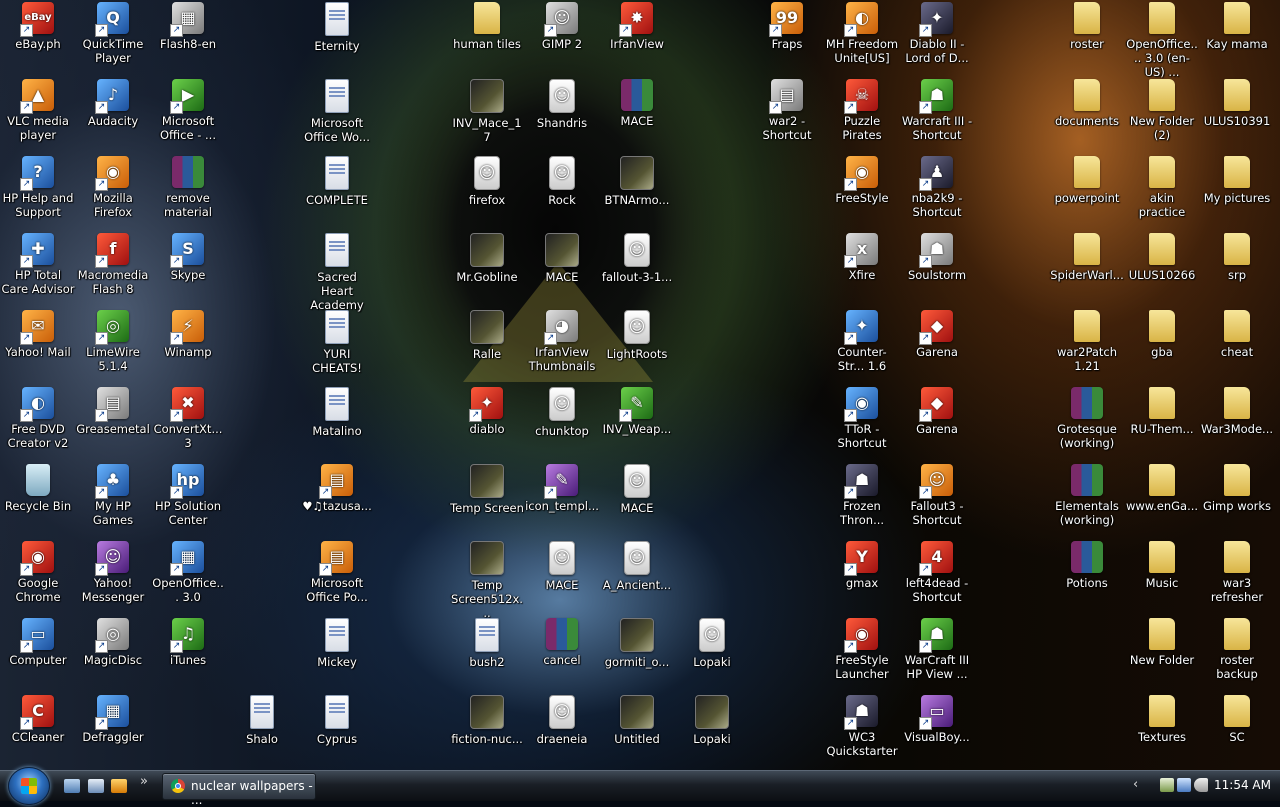 The width and height of the screenshot is (1280, 807). What do you see at coordinates (1237, 499) in the screenshot?
I see `desktop-icon-gimp-works: Gimp works` at bounding box center [1237, 499].